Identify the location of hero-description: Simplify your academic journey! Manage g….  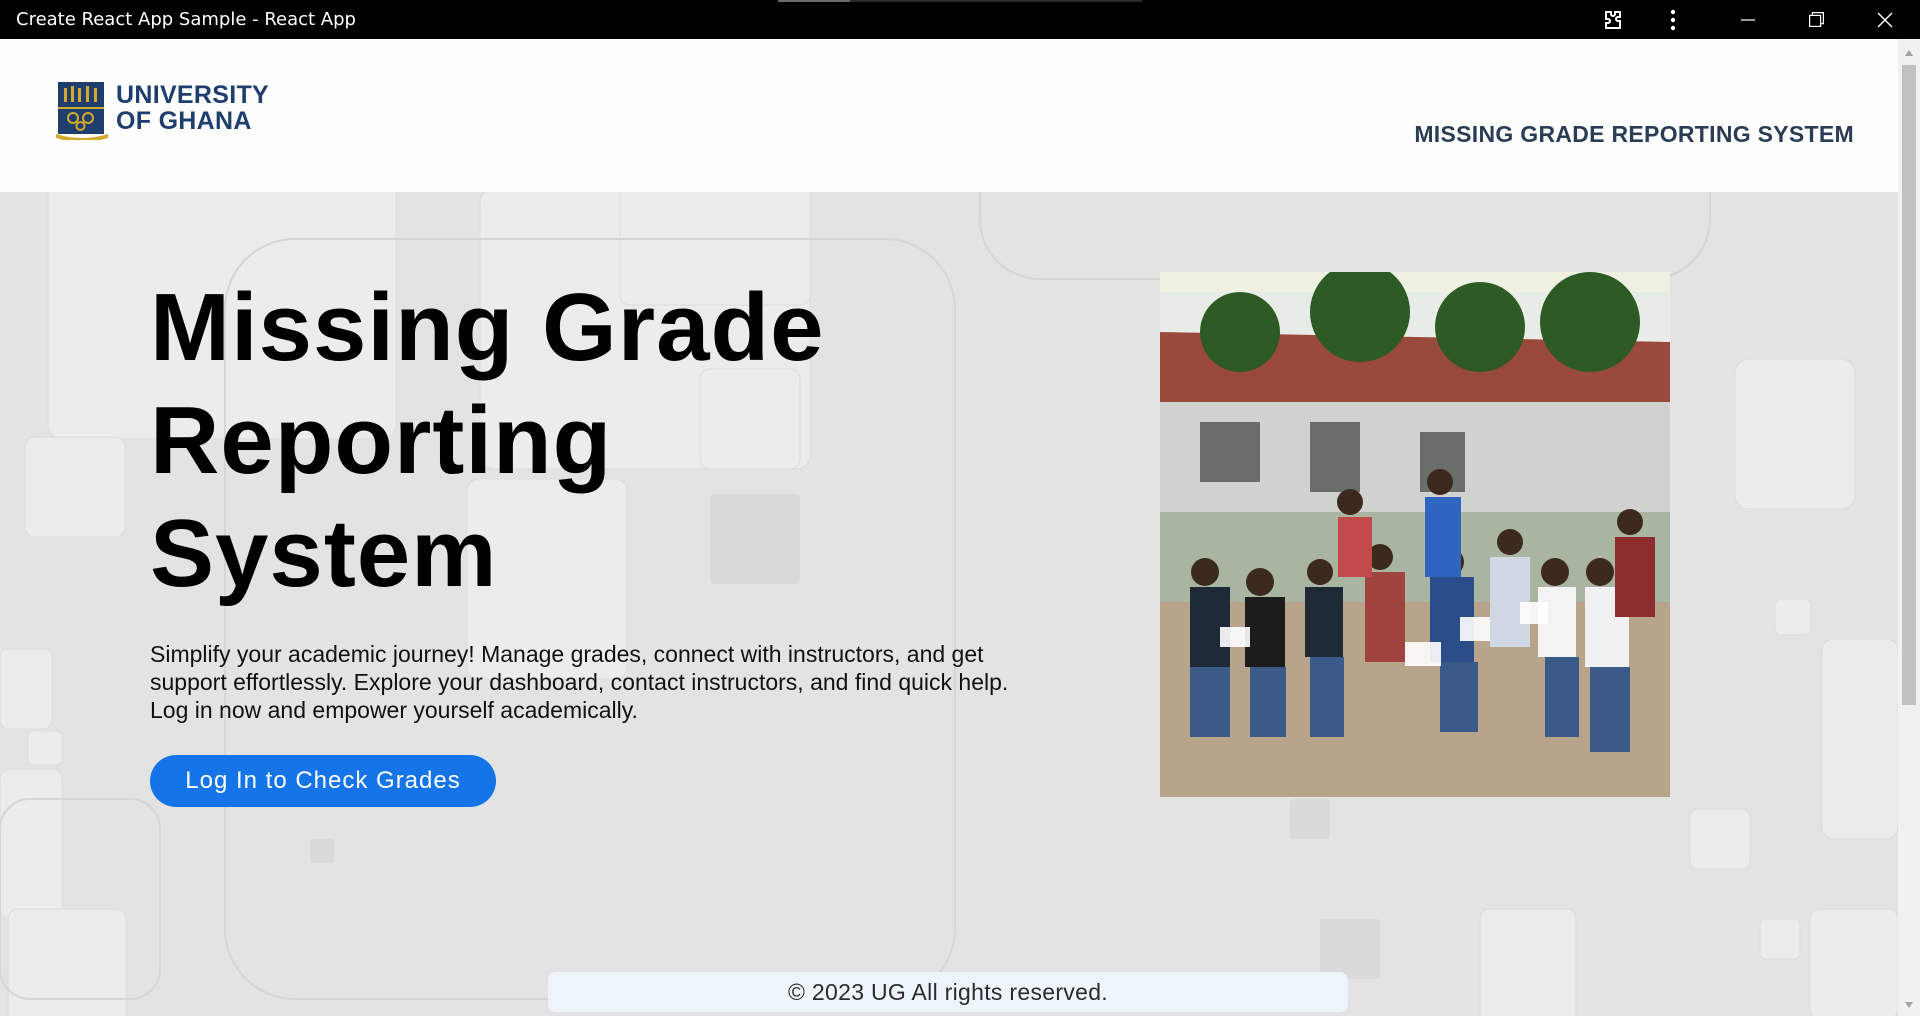
(579, 682).